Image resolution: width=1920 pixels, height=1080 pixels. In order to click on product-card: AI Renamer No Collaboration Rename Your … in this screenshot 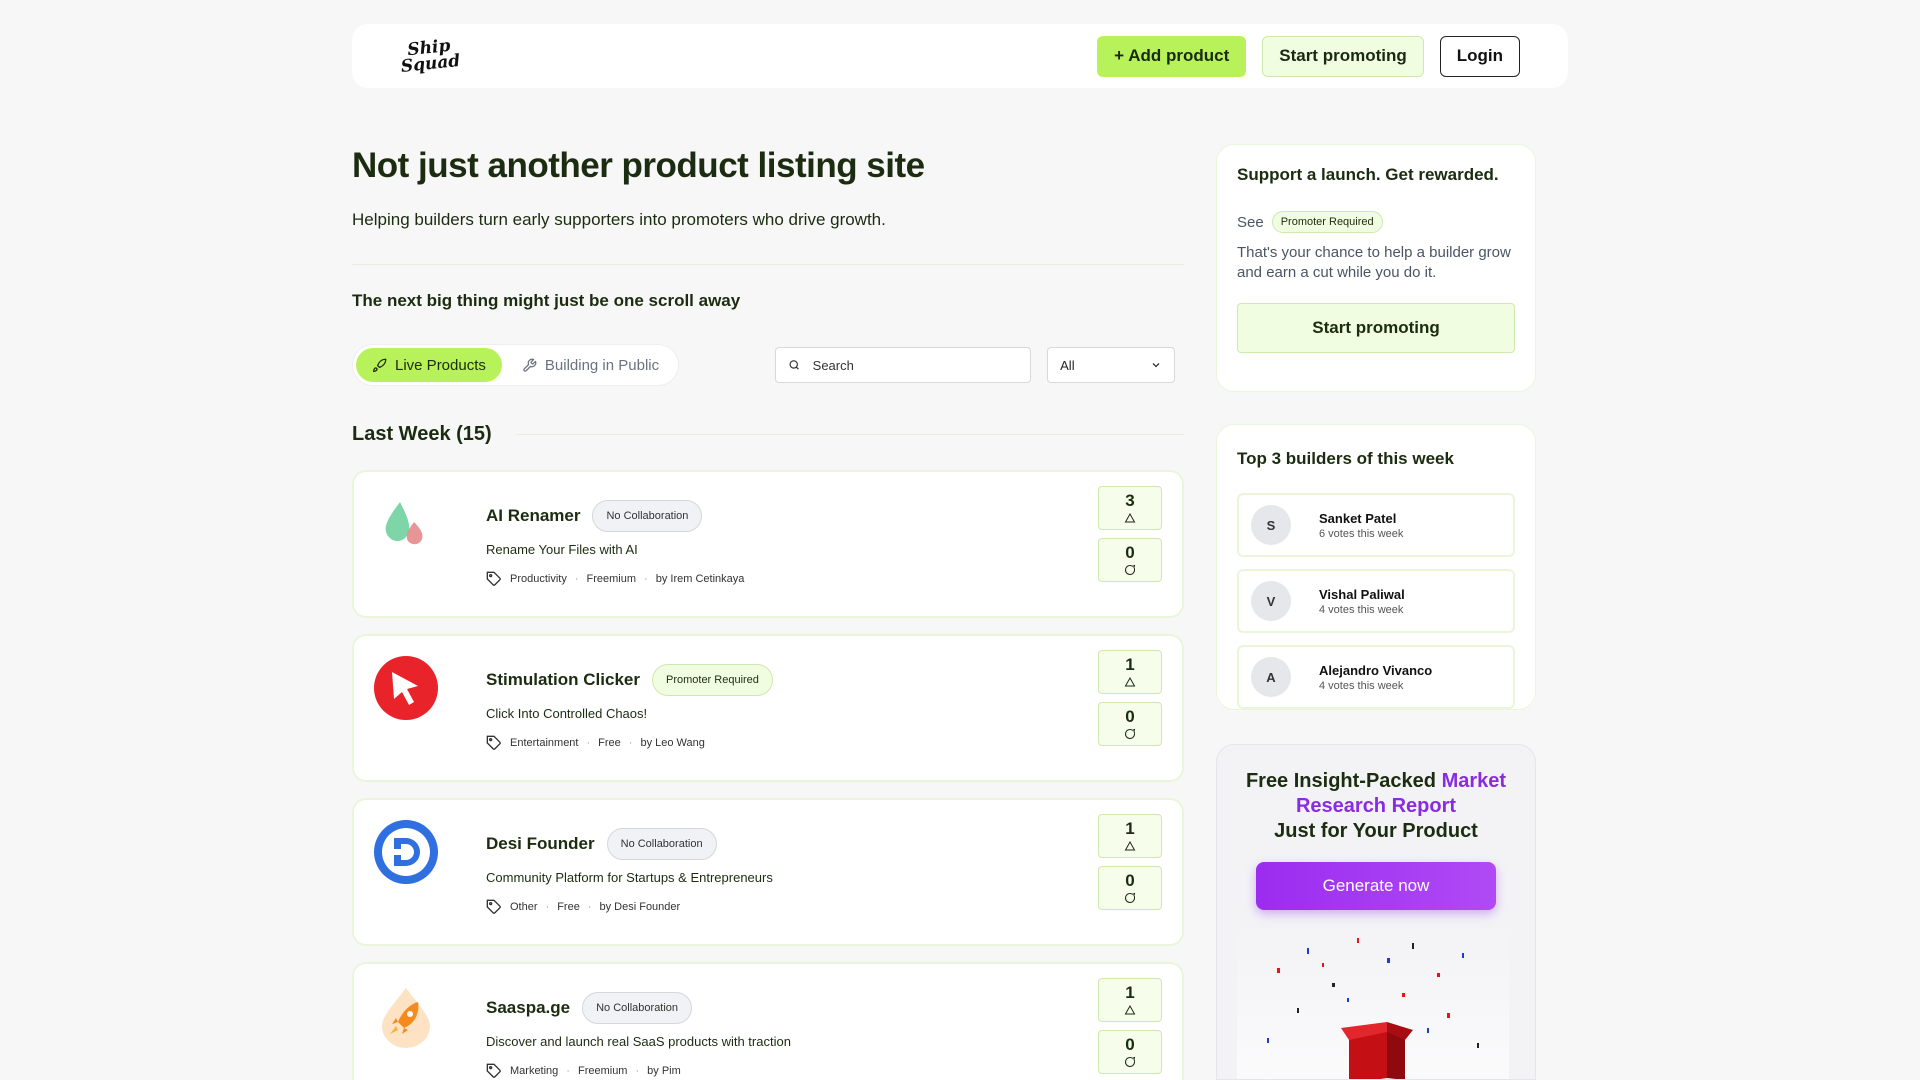, I will do `click(768, 544)`.